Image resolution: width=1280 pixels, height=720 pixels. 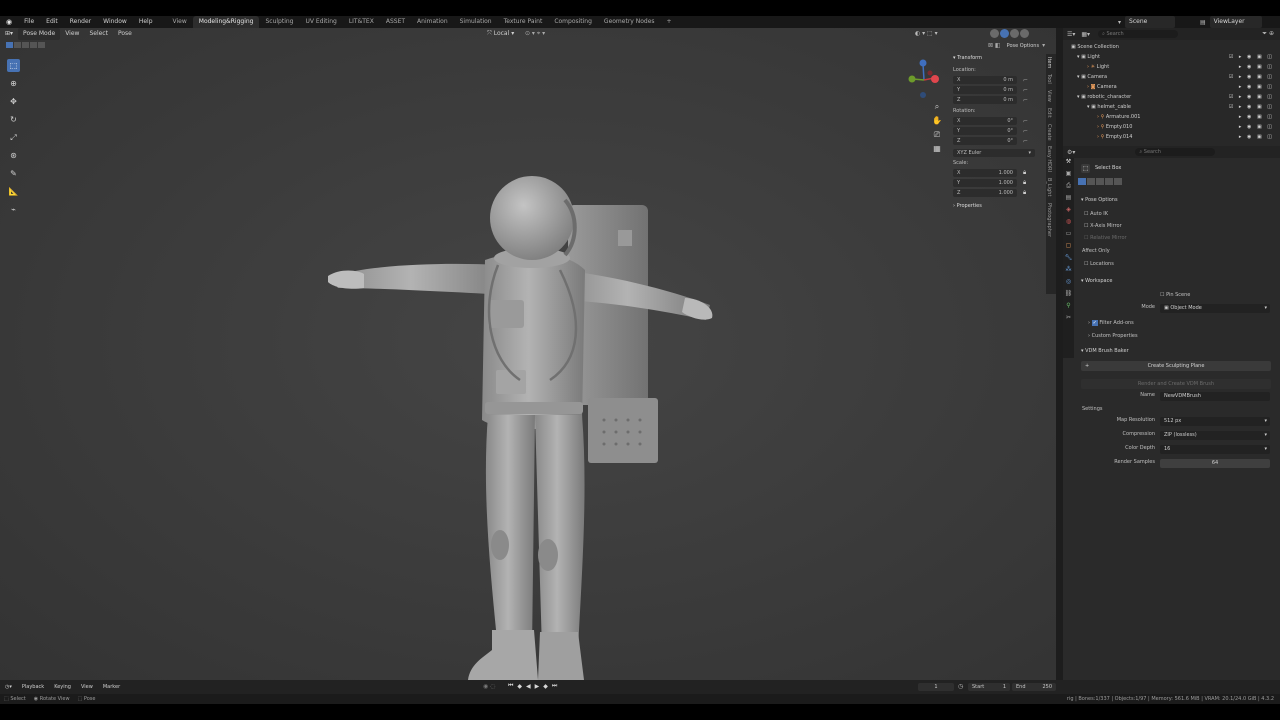 What do you see at coordinates (1068, 164) in the screenshot?
I see `tool-tab-icon: ⚒` at bounding box center [1068, 164].